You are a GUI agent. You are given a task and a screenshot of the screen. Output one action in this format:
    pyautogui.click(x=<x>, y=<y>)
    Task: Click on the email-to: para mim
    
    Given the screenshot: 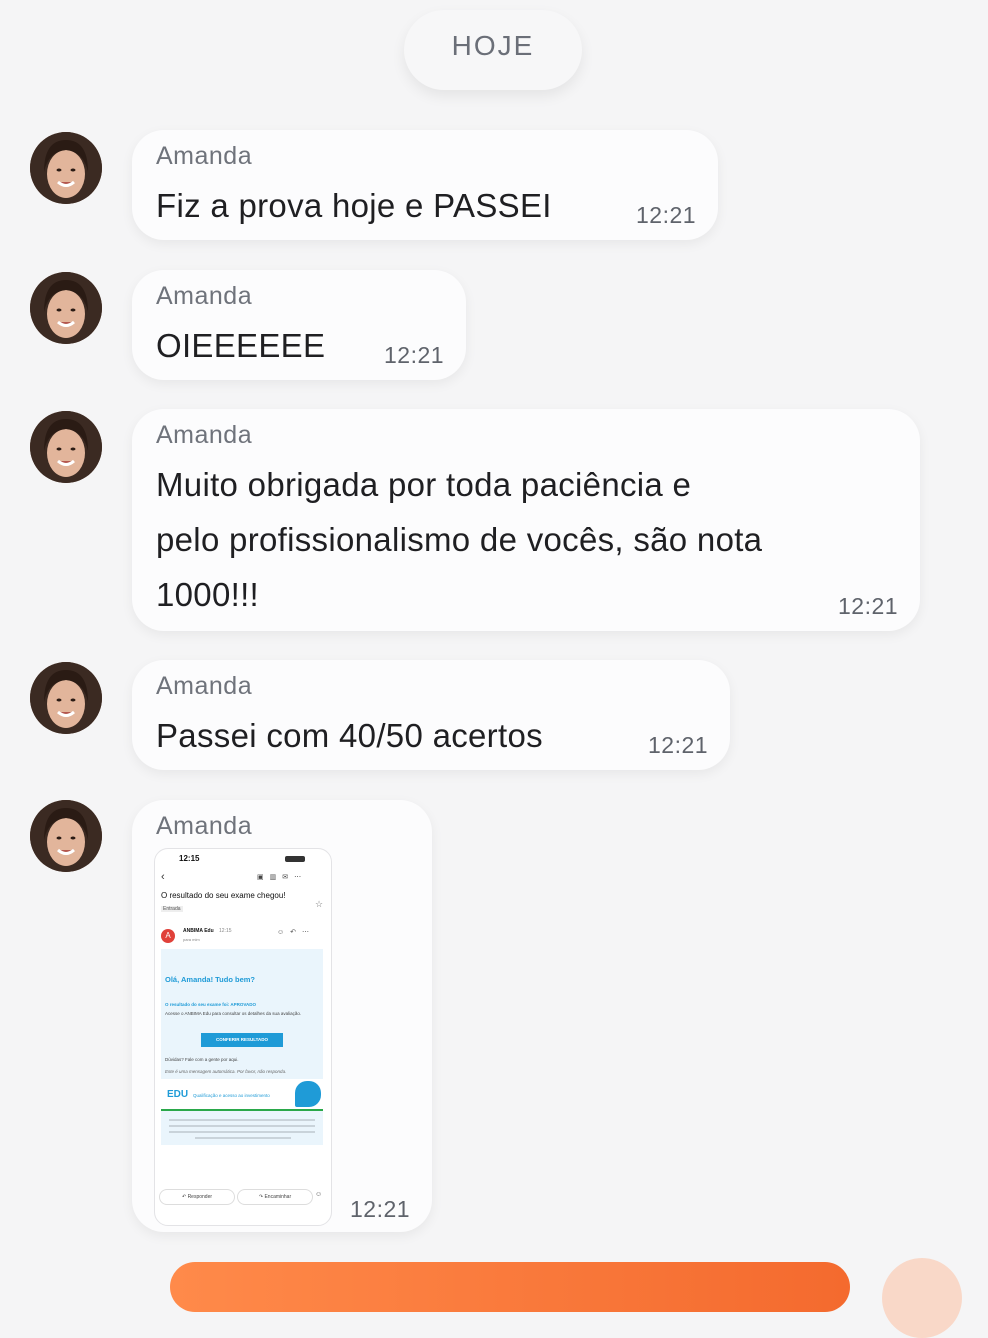 What is the action you would take?
    pyautogui.click(x=191, y=939)
    